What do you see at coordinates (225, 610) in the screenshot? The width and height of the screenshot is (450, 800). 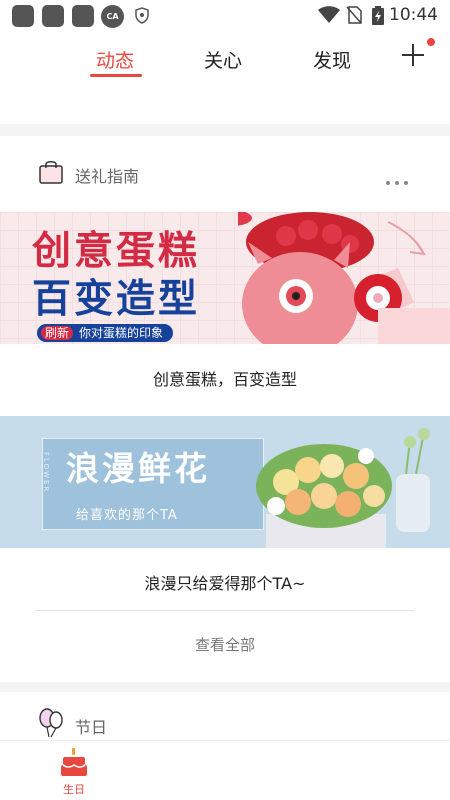 I see `divider` at bounding box center [225, 610].